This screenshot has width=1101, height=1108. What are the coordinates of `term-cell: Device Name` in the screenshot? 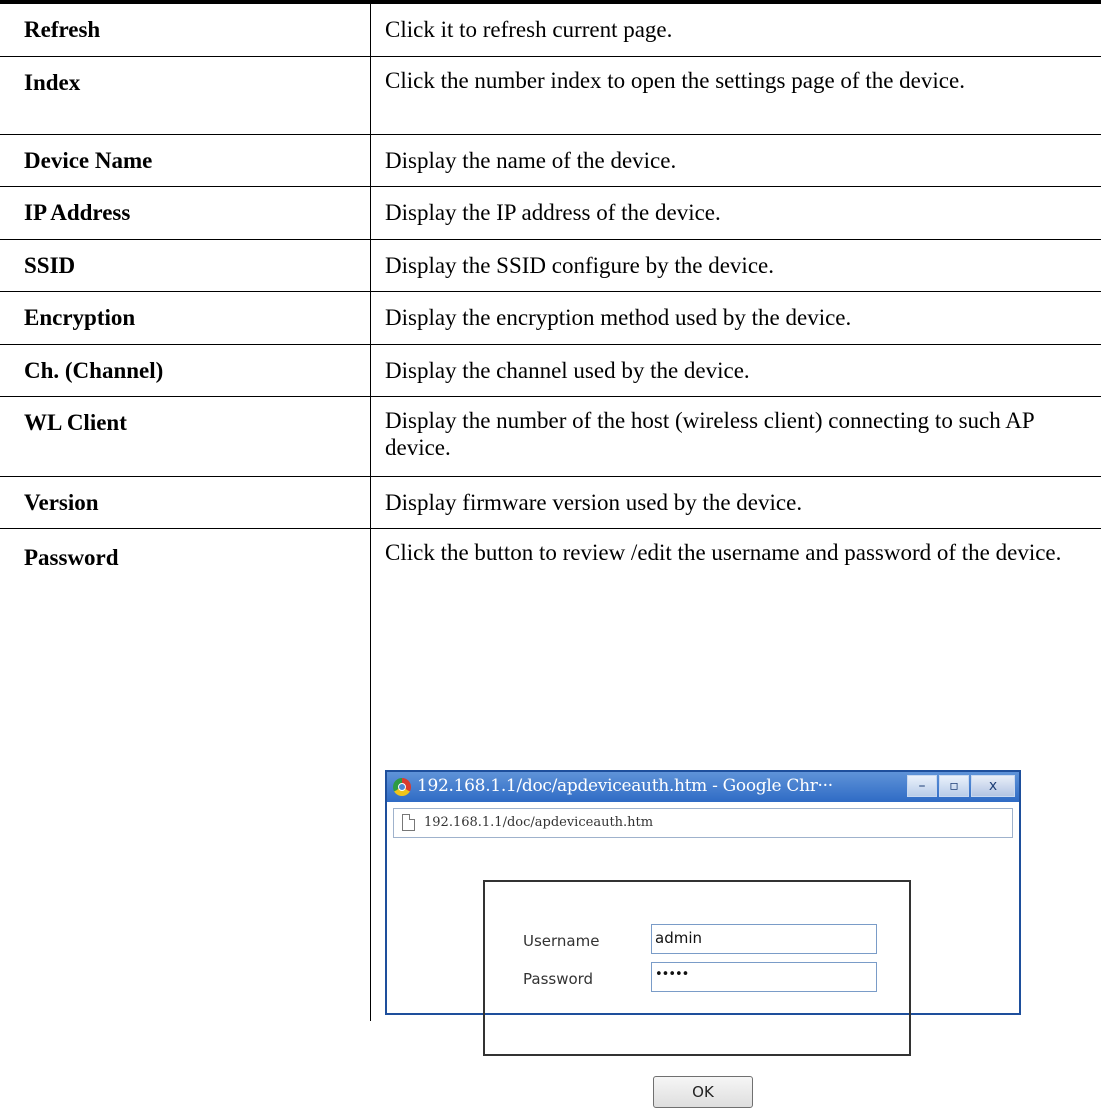 It's located at (88, 160).